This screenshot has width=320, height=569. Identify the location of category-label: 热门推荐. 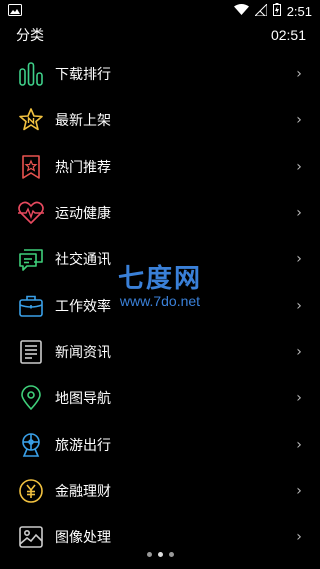
(83, 167).